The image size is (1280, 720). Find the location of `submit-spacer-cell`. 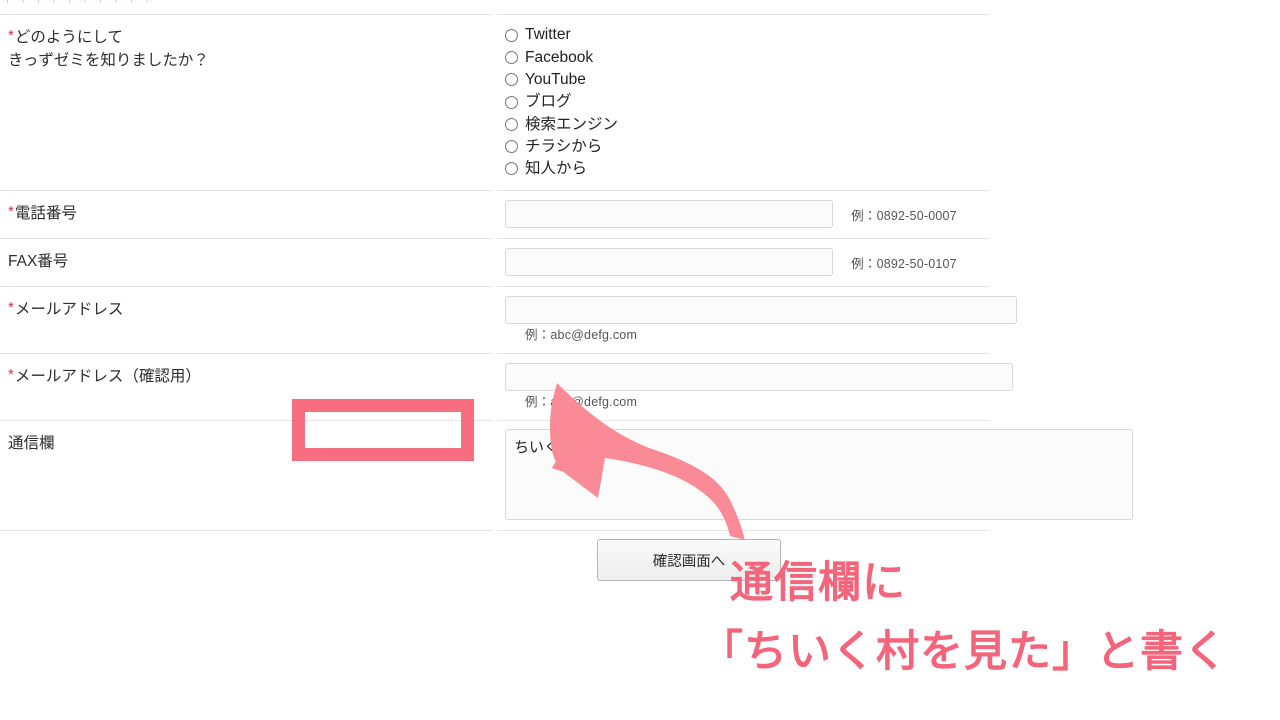

submit-spacer-cell is located at coordinates (248, 562).